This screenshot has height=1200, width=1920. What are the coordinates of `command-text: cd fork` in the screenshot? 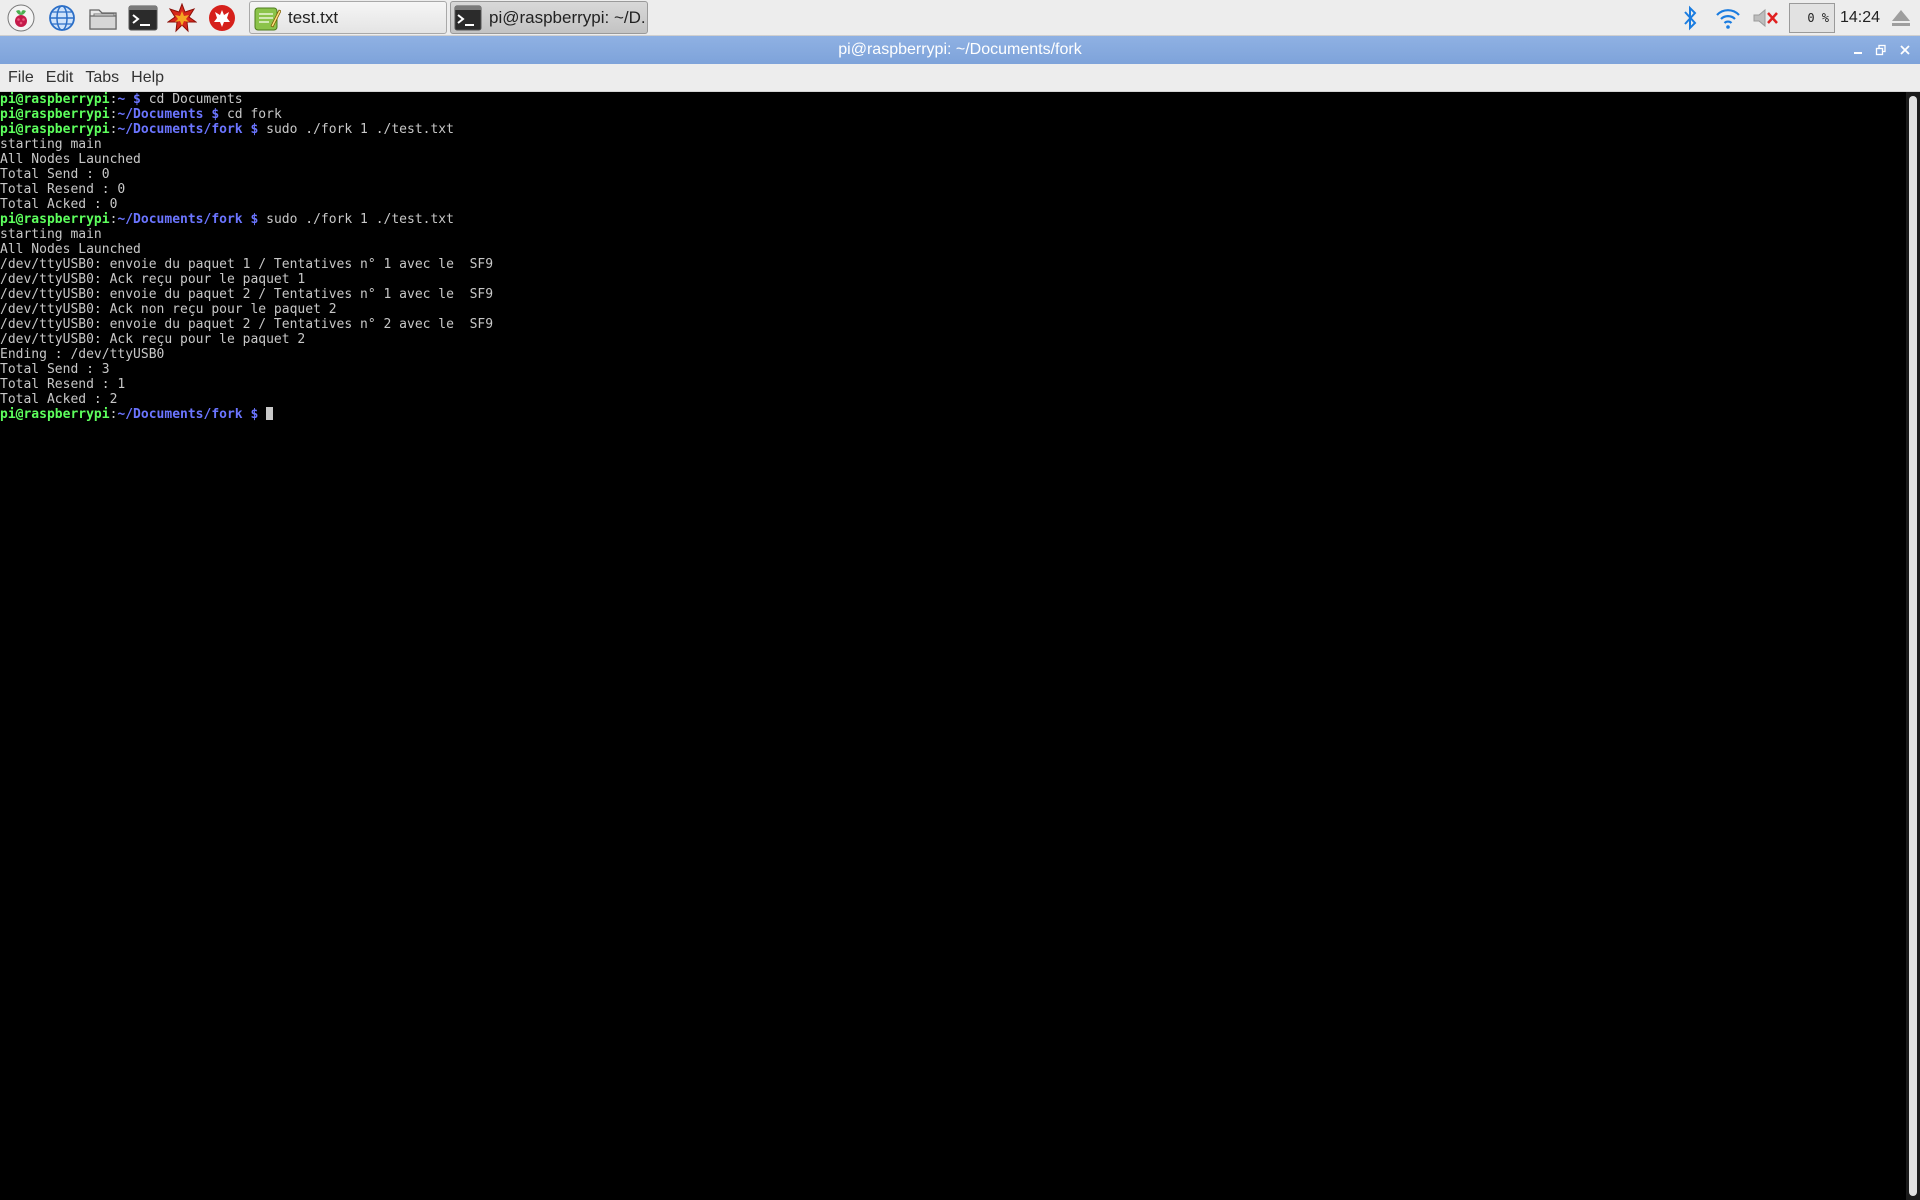 It's located at (250, 114).